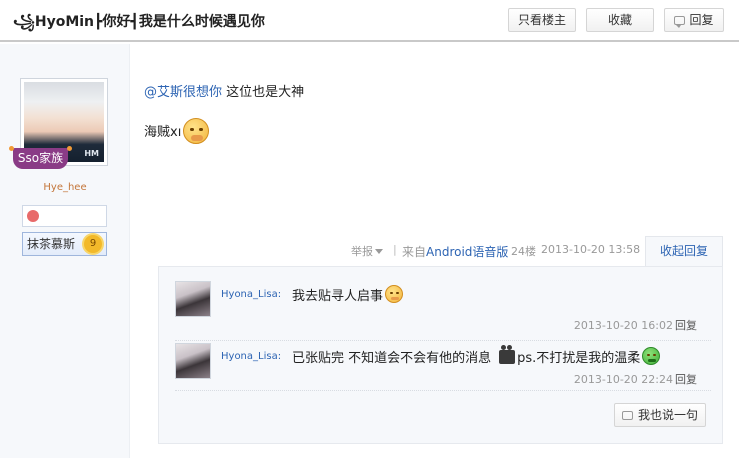 The height and width of the screenshot is (458, 739). I want to click on reply-text-content: 已张贴完 不知道会不会有他的消息, so click(392, 358).